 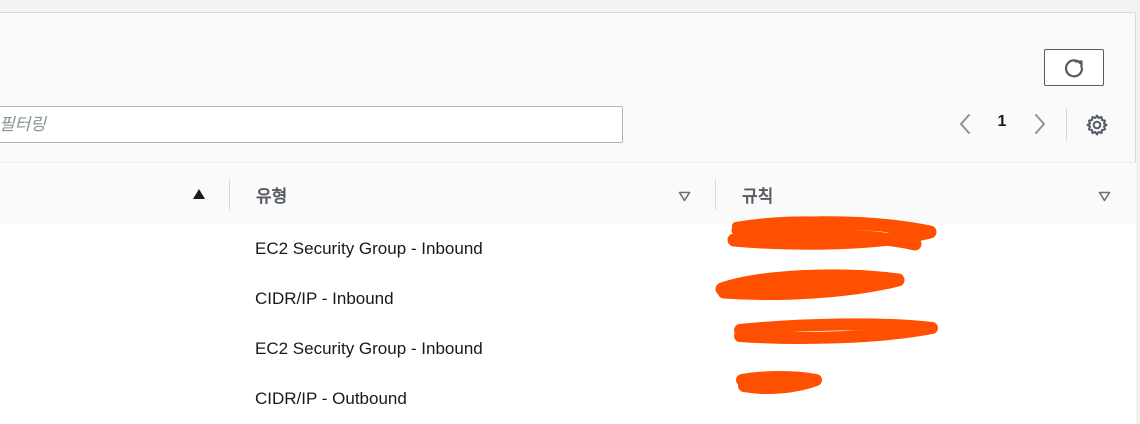 What do you see at coordinates (1066, 124) in the screenshot?
I see `pagination-divider` at bounding box center [1066, 124].